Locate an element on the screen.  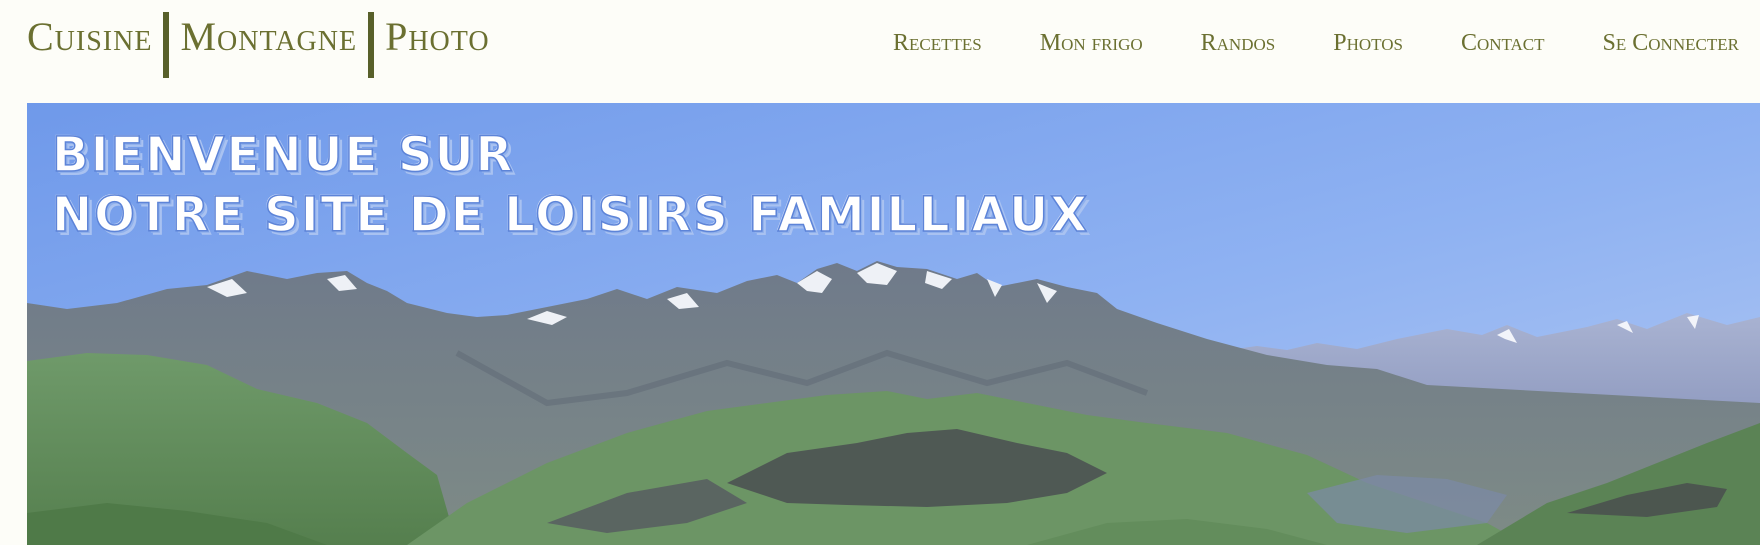
nav-link-mon-frigo: Mon frigo is located at coordinates (1091, 43).